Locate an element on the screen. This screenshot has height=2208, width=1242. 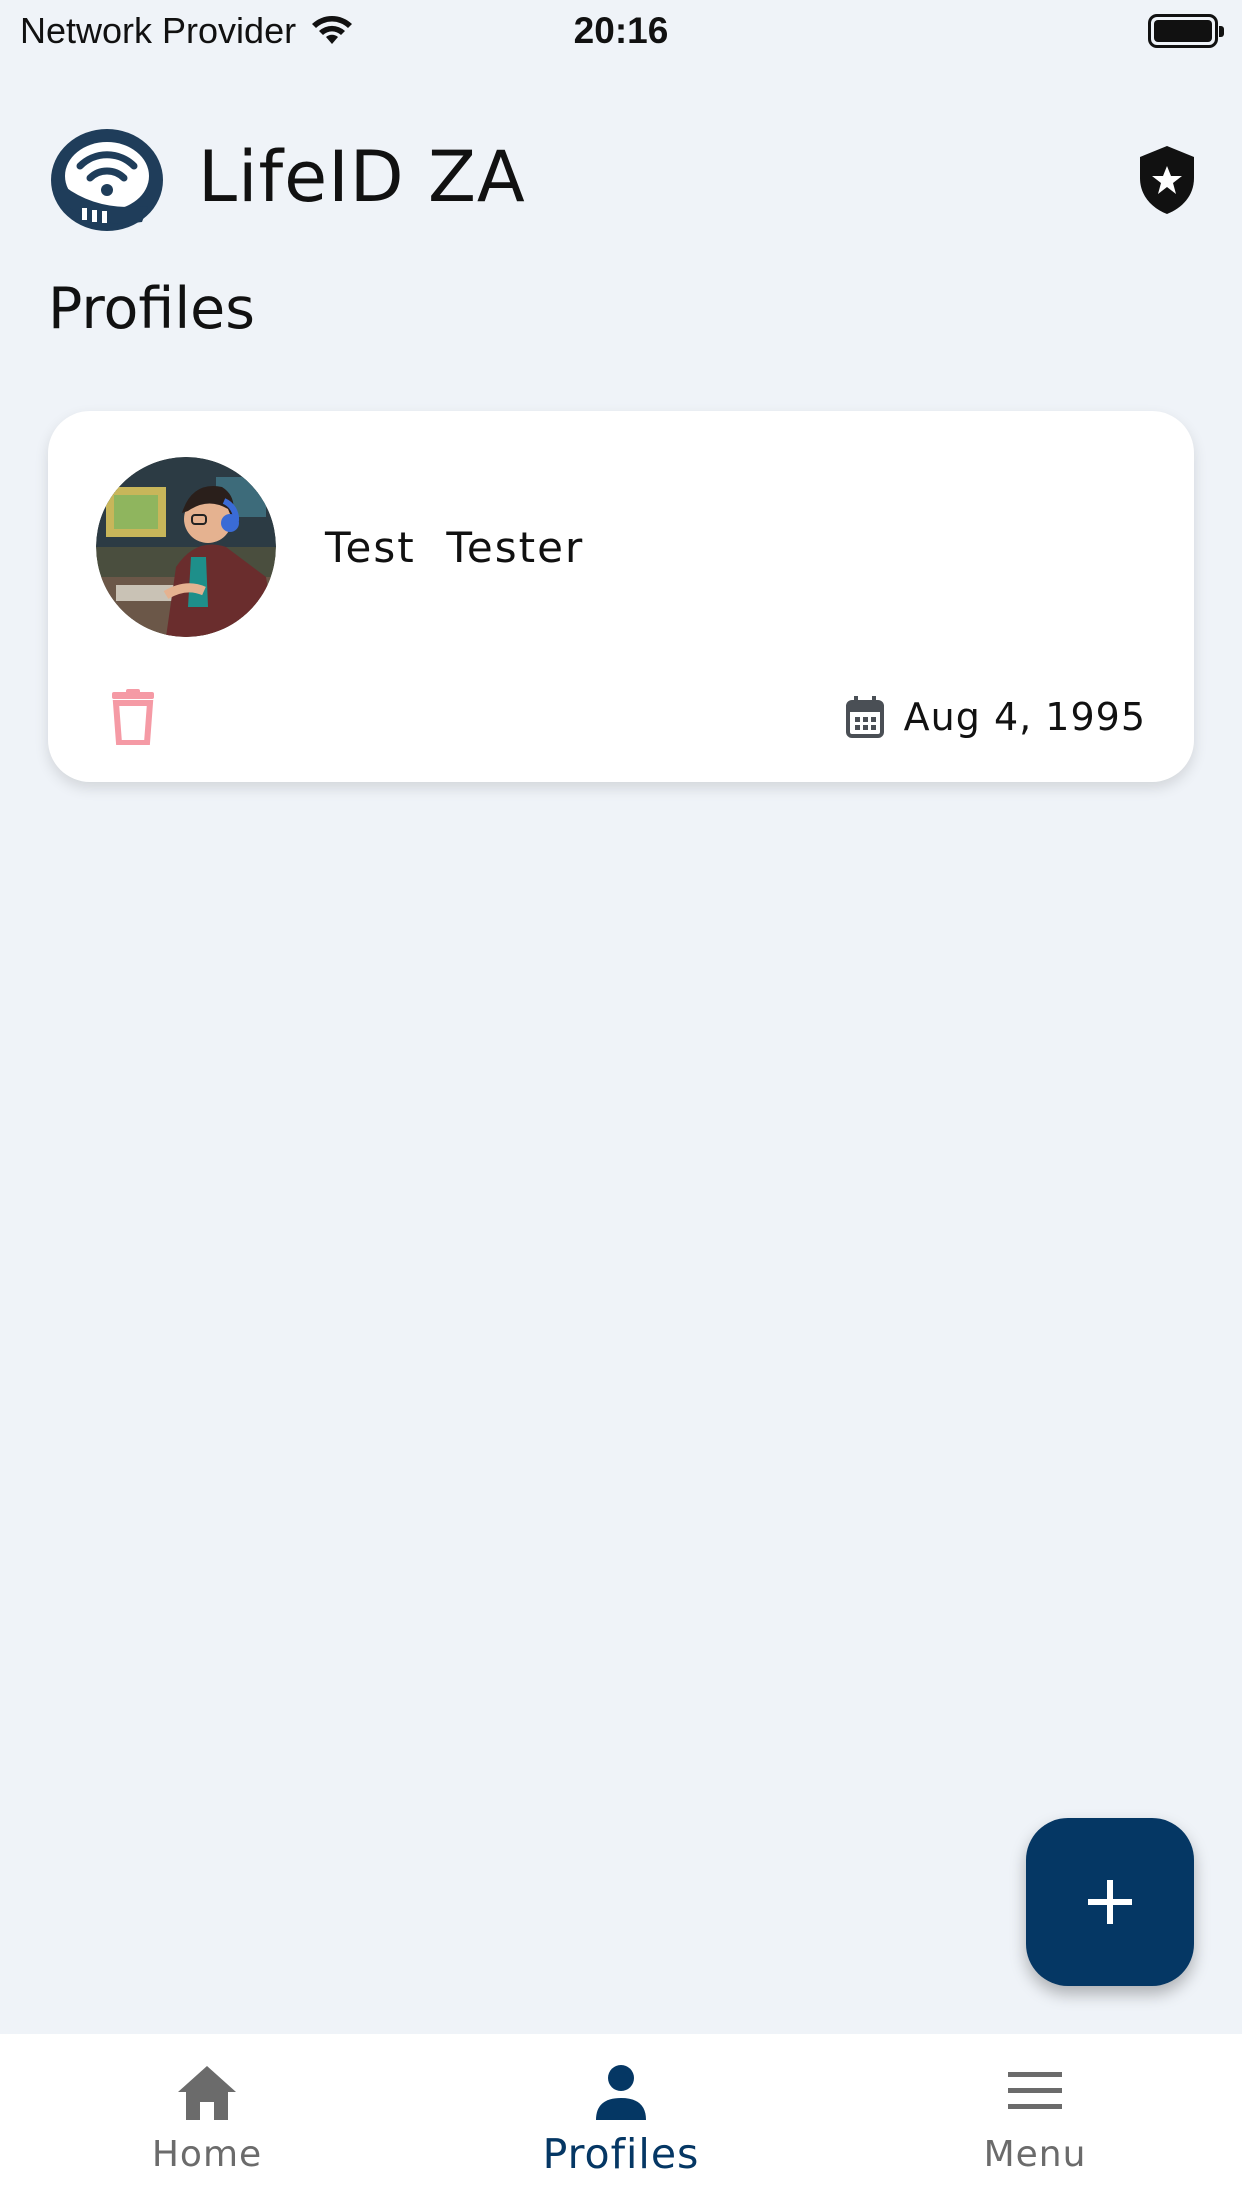
bottom-navigation: Home Profiles Menu is located at coordinates (621, 2121).